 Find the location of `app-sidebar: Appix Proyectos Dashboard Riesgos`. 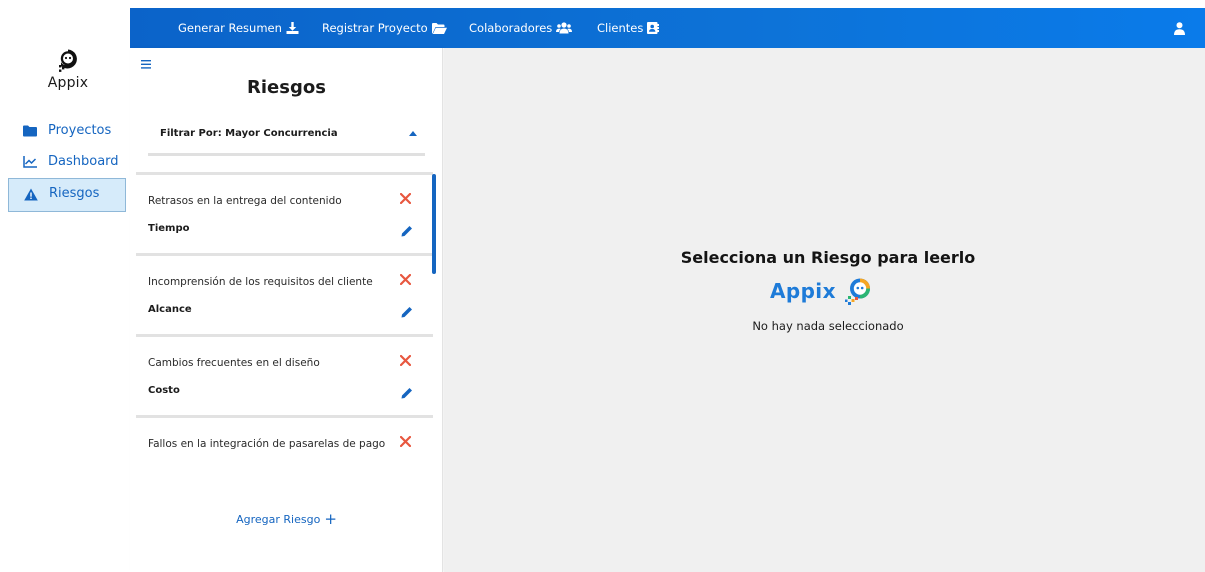

app-sidebar: Appix Proyectos Dashboard Riesgos is located at coordinates (65, 286).